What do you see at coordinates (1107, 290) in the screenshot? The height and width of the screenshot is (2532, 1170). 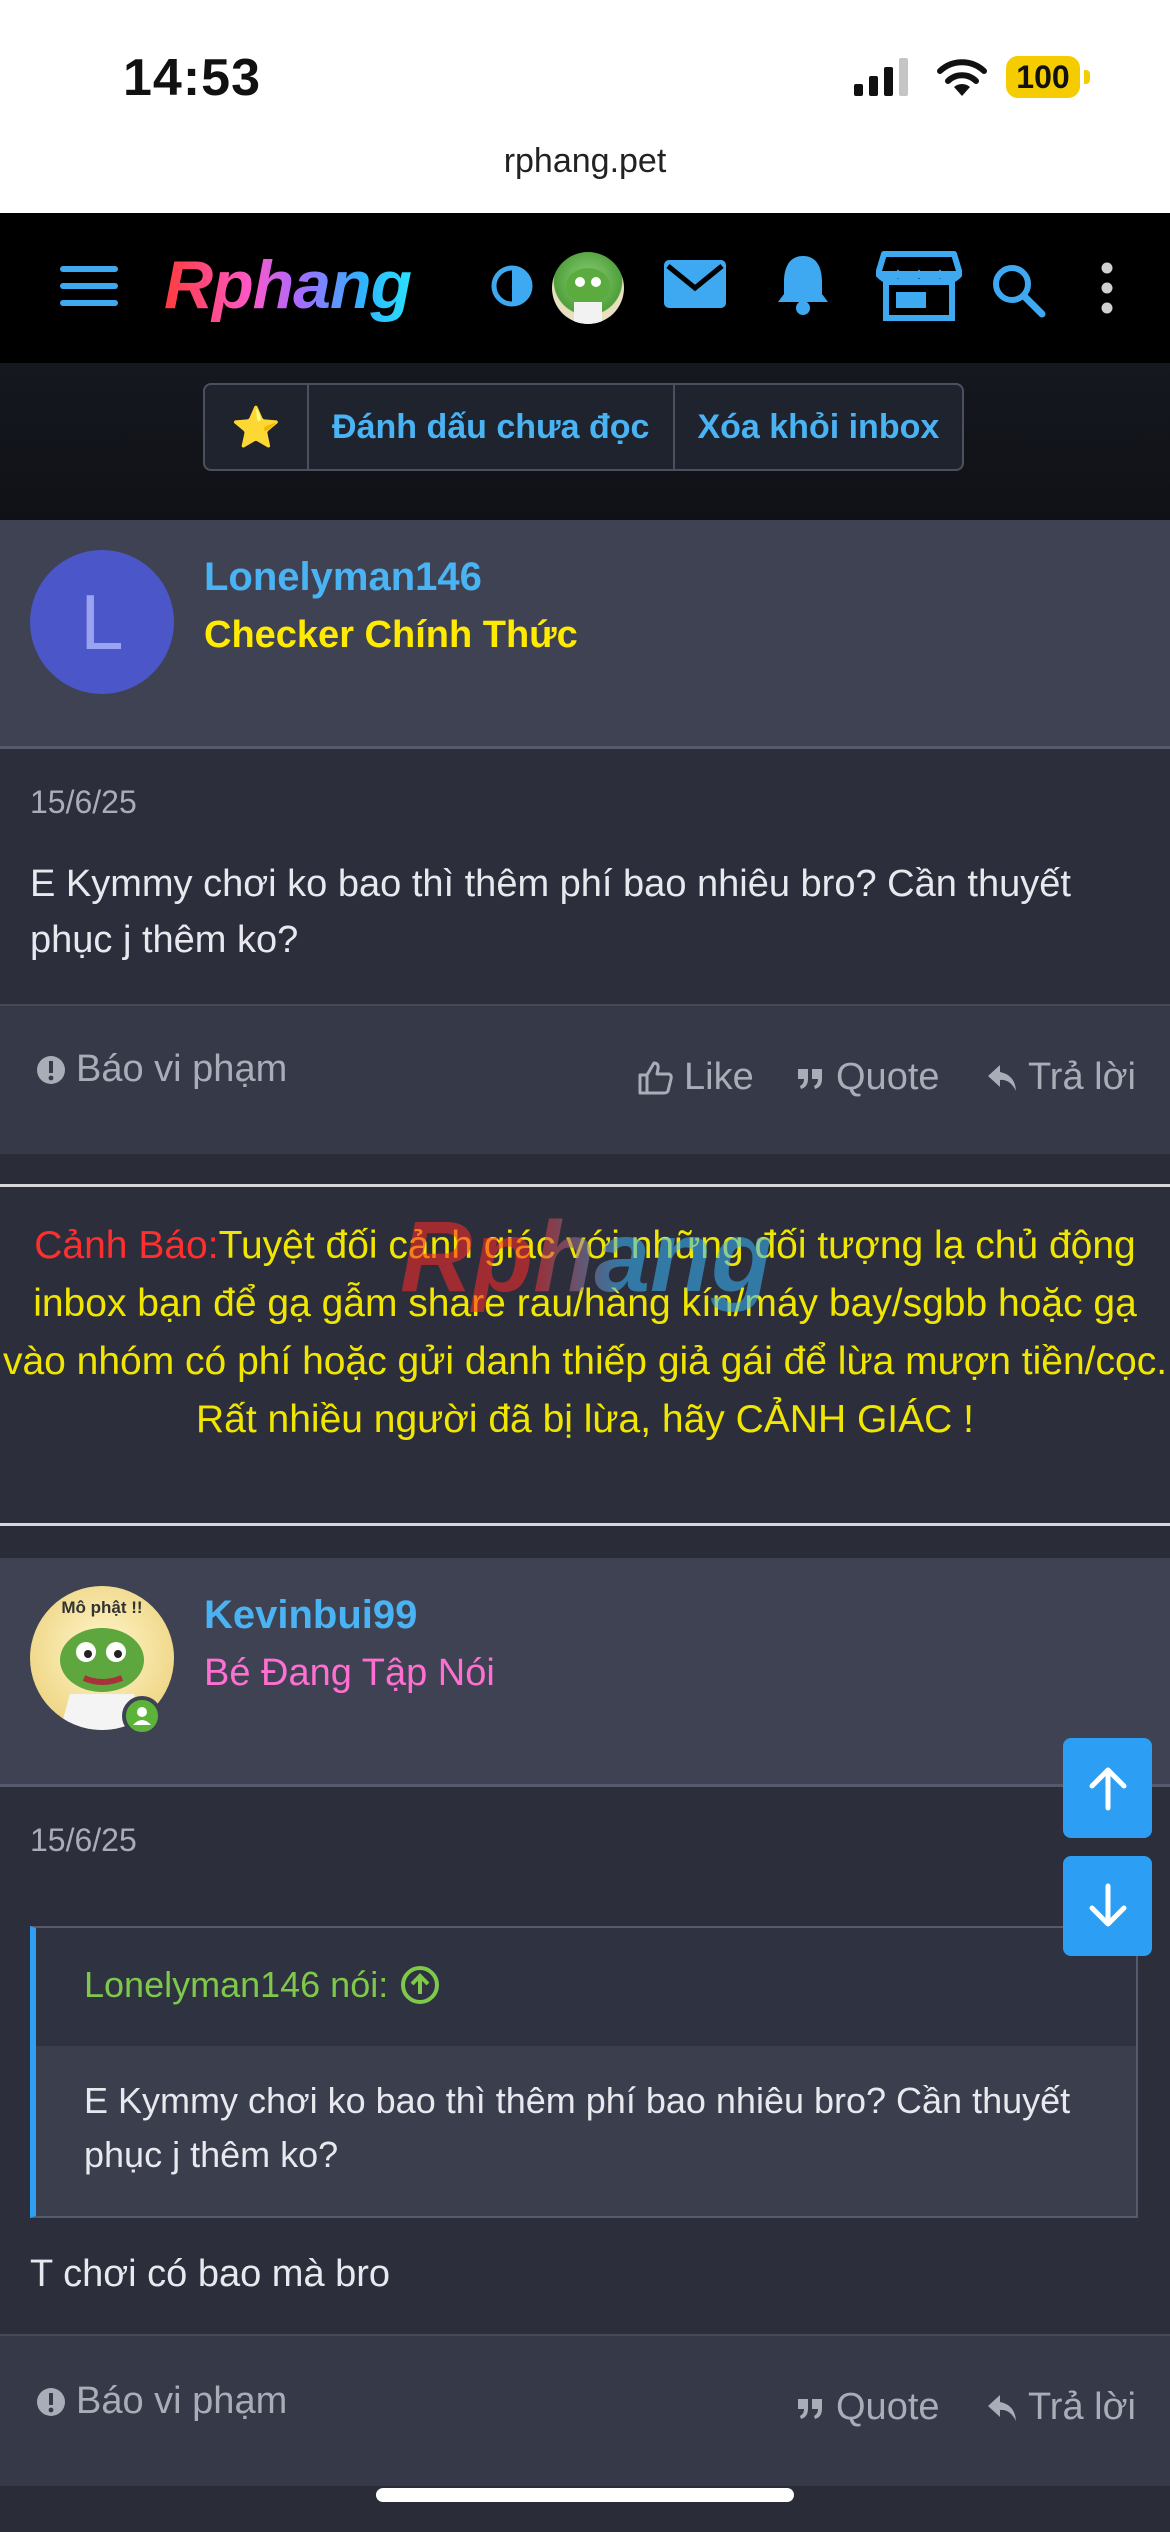 I see `more-icon` at bounding box center [1107, 290].